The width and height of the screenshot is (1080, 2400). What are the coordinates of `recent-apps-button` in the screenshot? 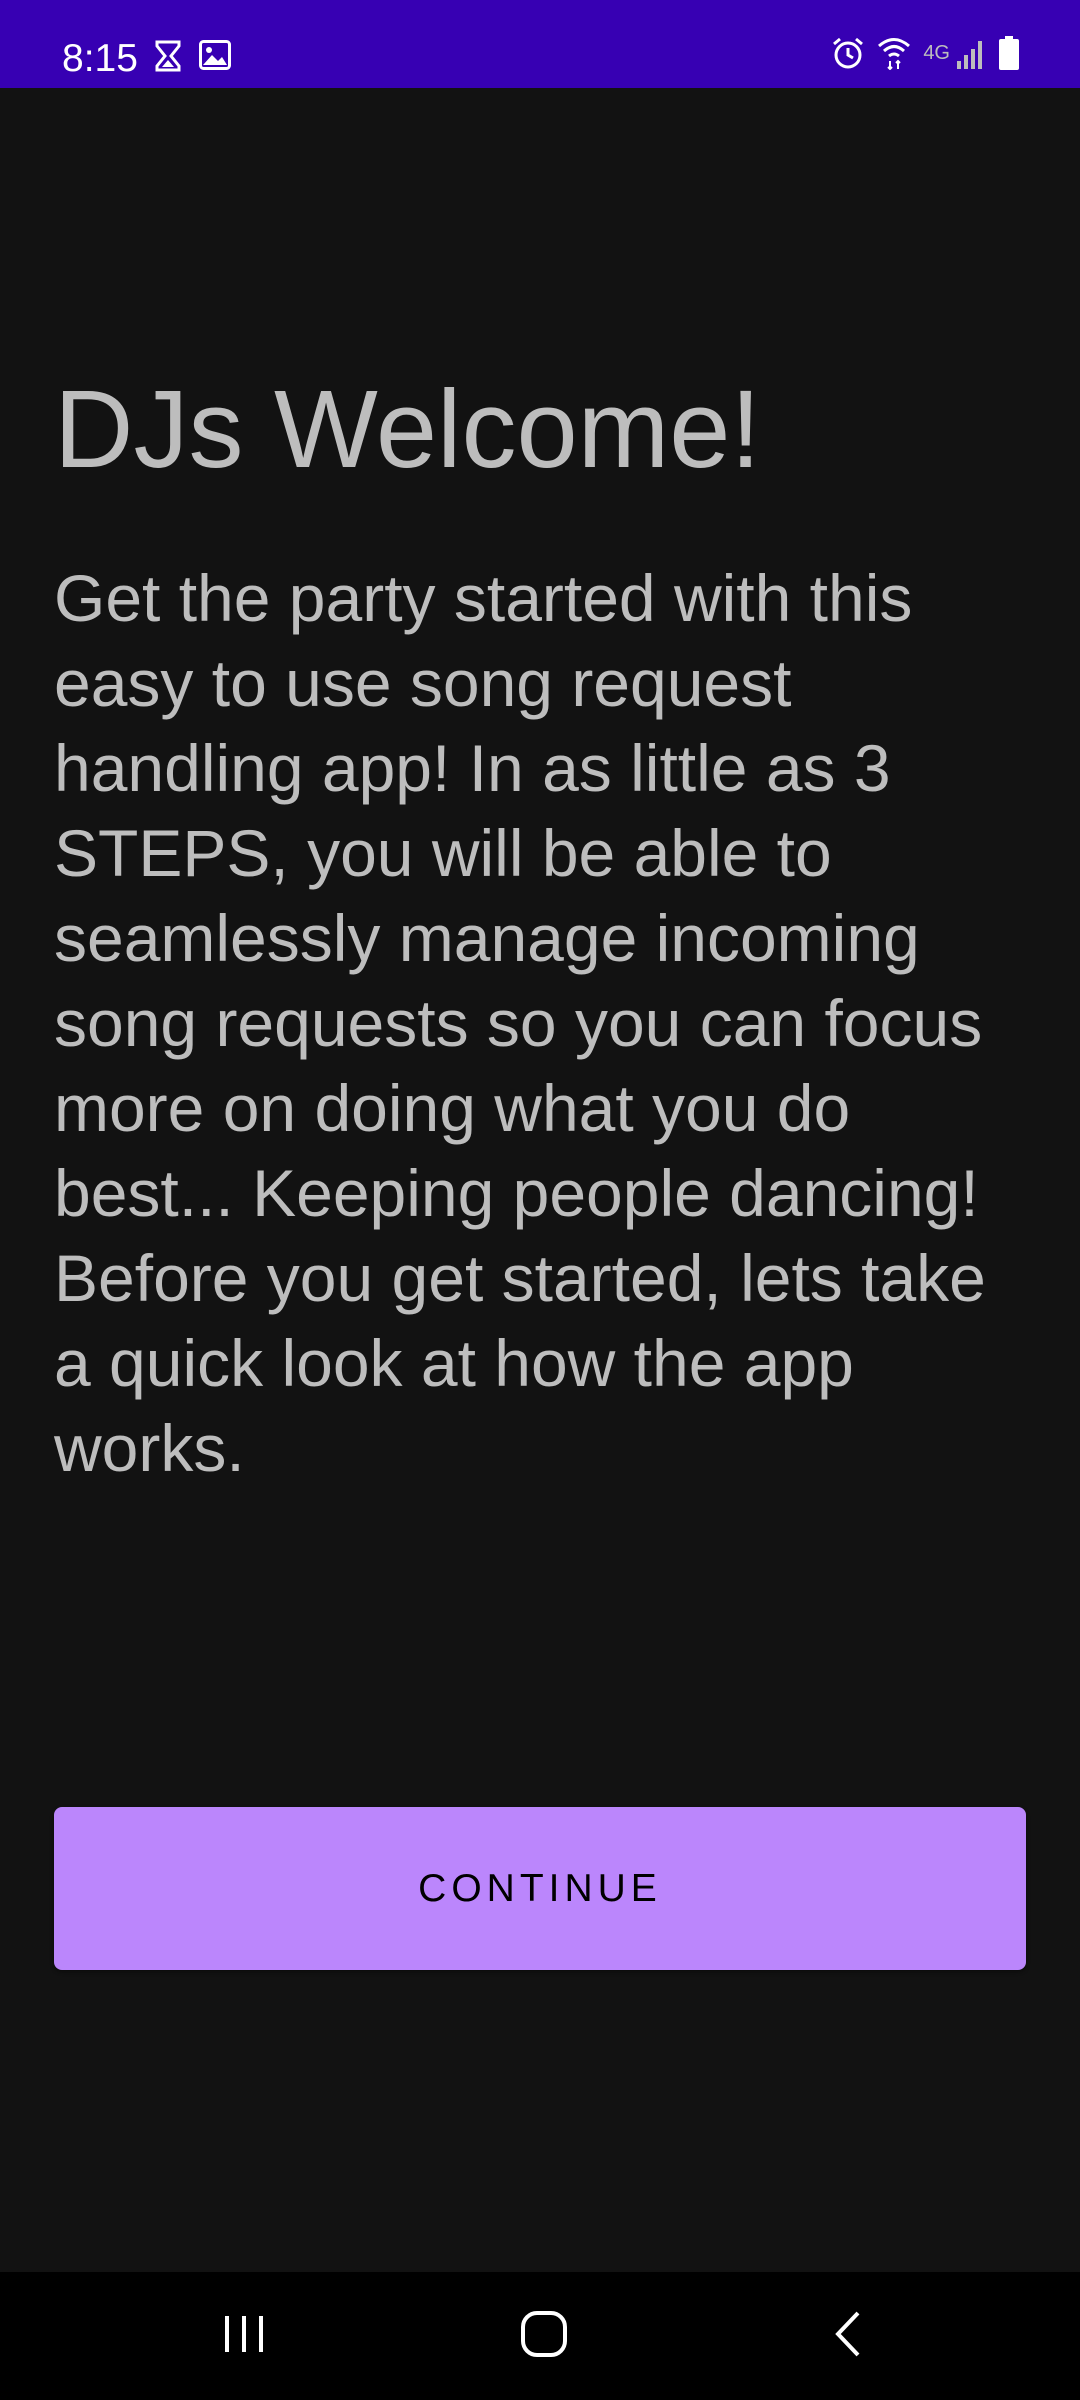 It's located at (244, 2336).